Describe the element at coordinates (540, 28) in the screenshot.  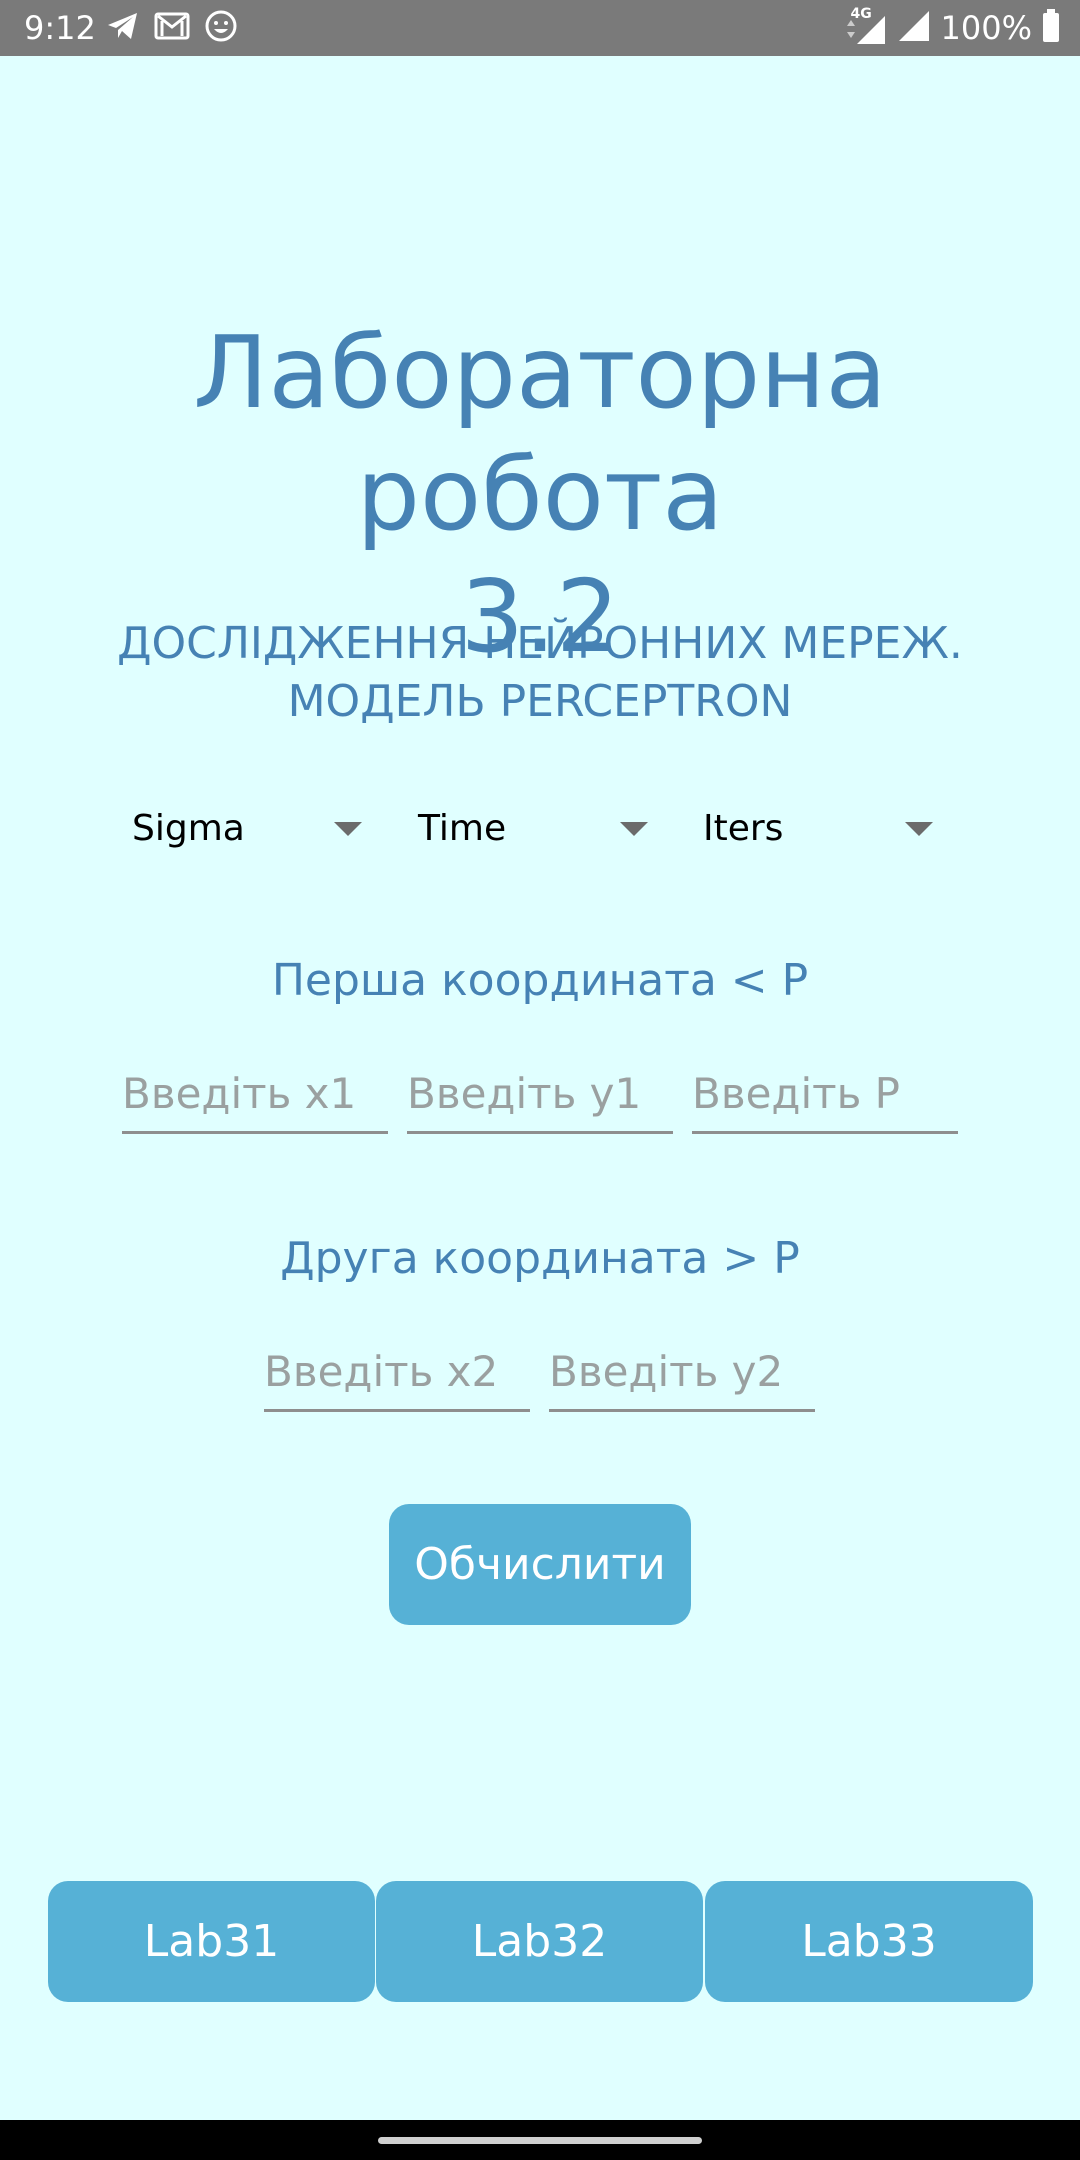
I see `status-bar: 9:12 4G 100%` at that location.